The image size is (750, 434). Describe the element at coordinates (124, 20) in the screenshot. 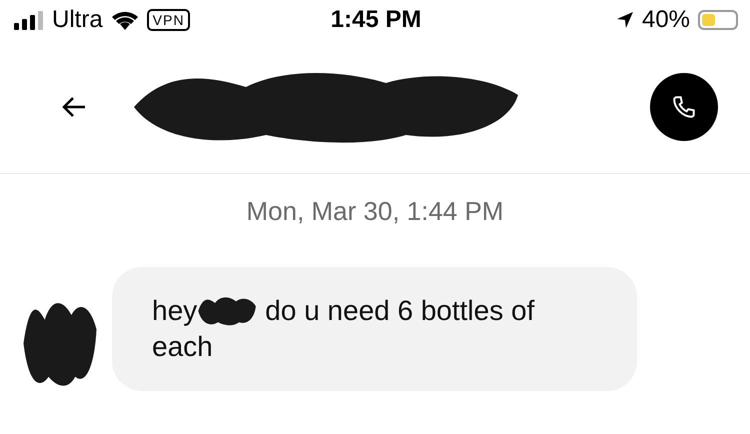

I see `wifi-icon` at that location.